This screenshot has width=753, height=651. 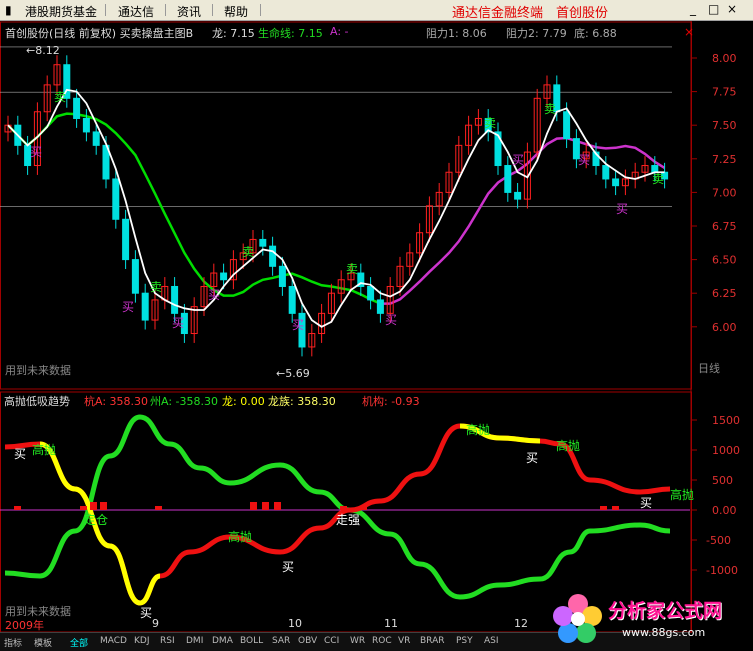 What do you see at coordinates (307, 641) in the screenshot?
I see `tab-obv: OBV` at bounding box center [307, 641].